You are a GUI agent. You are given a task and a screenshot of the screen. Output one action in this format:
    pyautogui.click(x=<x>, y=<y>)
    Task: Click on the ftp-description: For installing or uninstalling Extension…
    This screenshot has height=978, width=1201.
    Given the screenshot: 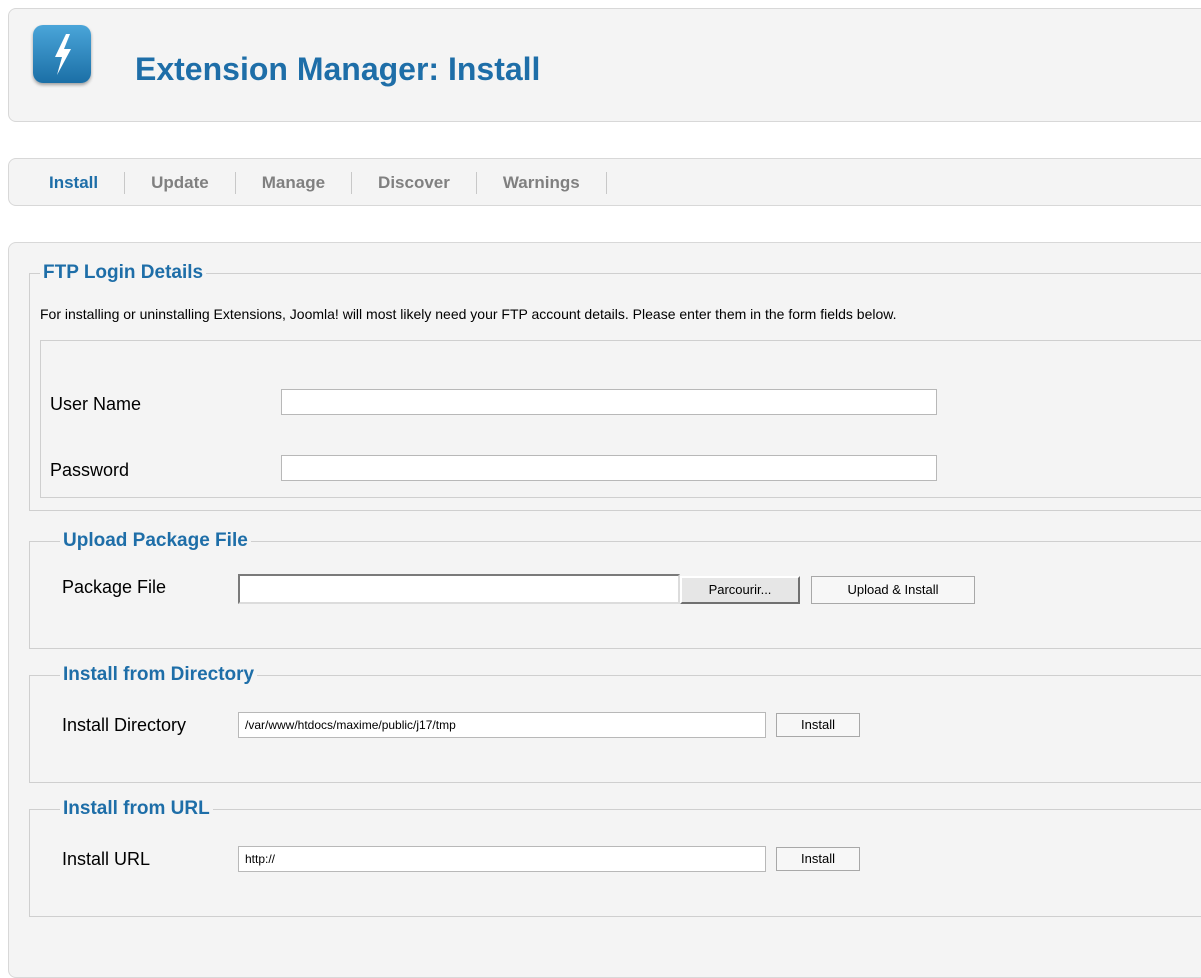 What is the action you would take?
    pyautogui.click(x=468, y=314)
    